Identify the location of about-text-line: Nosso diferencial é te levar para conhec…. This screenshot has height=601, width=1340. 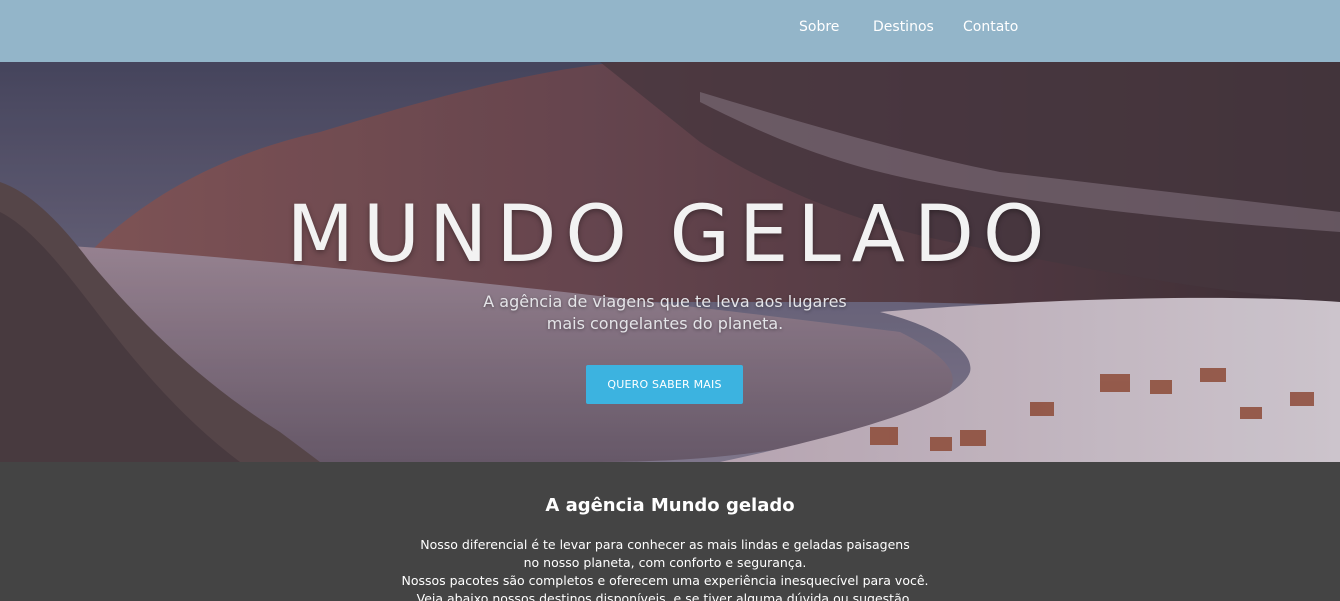
(665, 544).